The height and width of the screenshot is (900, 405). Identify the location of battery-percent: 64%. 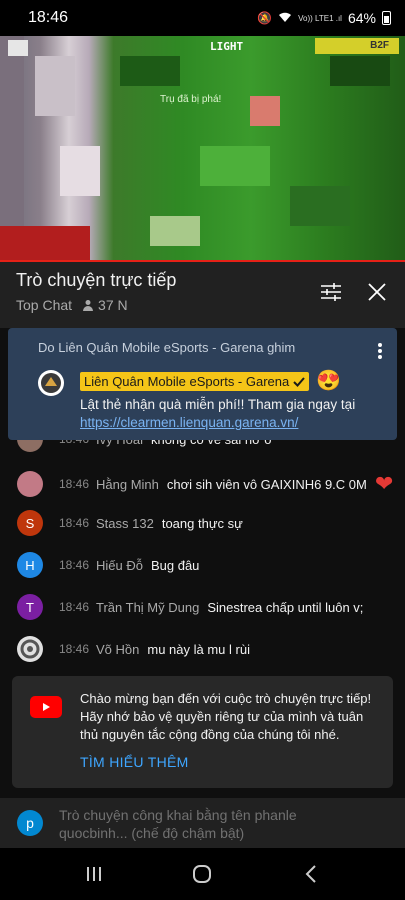
(361, 18).